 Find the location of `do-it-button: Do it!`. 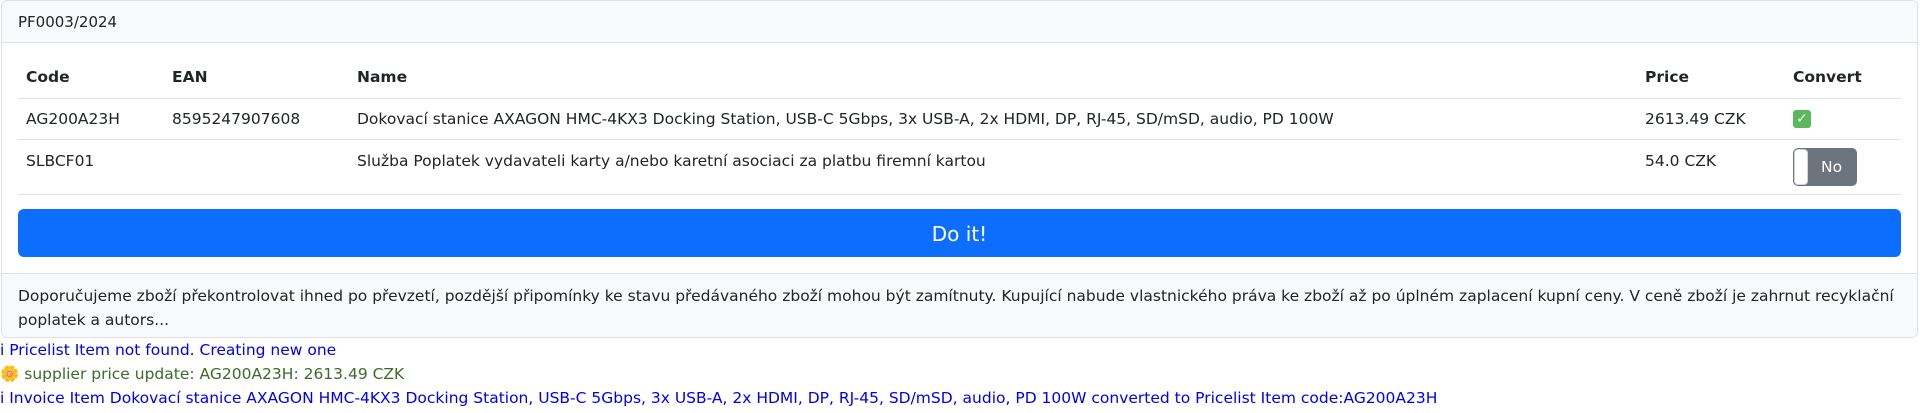

do-it-button: Do it! is located at coordinates (959, 232).